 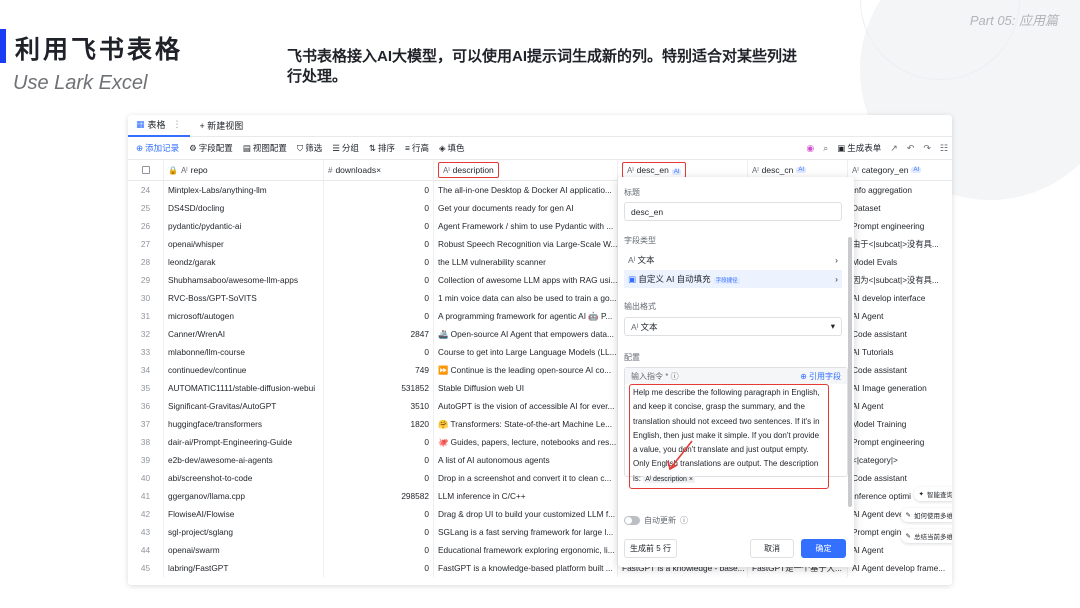 What do you see at coordinates (733, 260) in the screenshot?
I see `field-type-text-option: Aᴵ 文本 ›` at bounding box center [733, 260].